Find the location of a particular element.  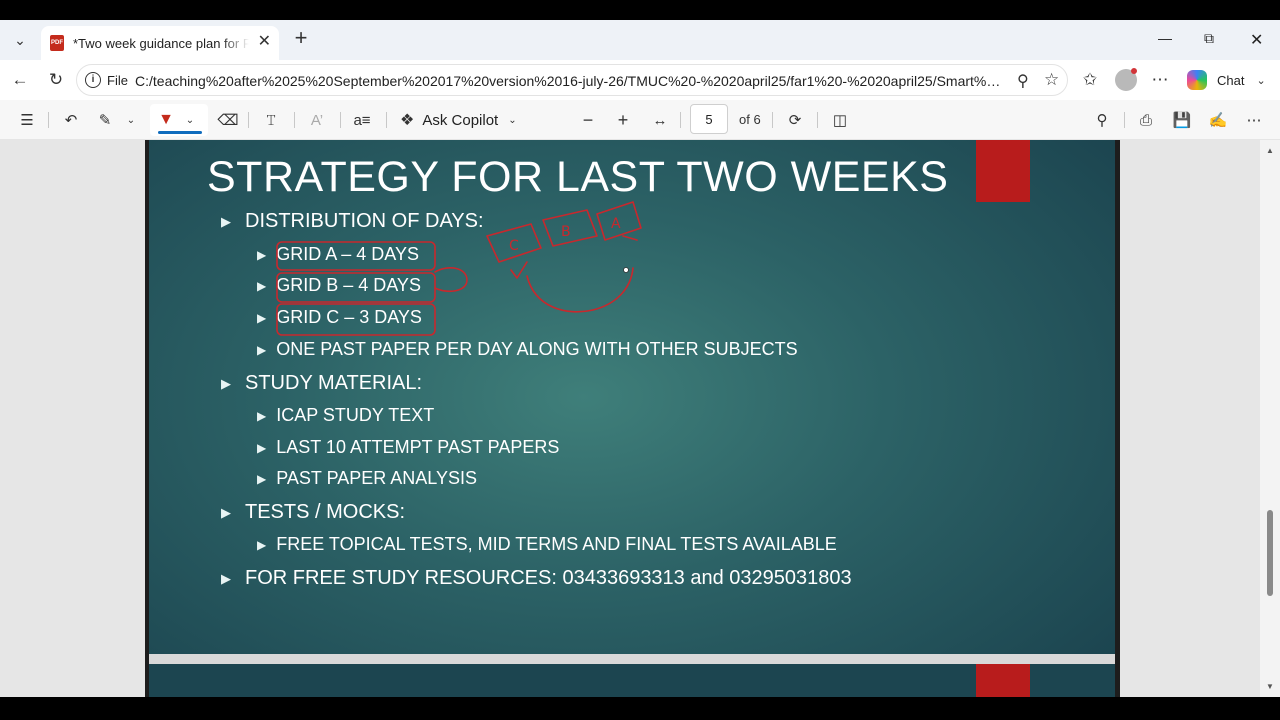

chat-label: Chat is located at coordinates (1231, 80).